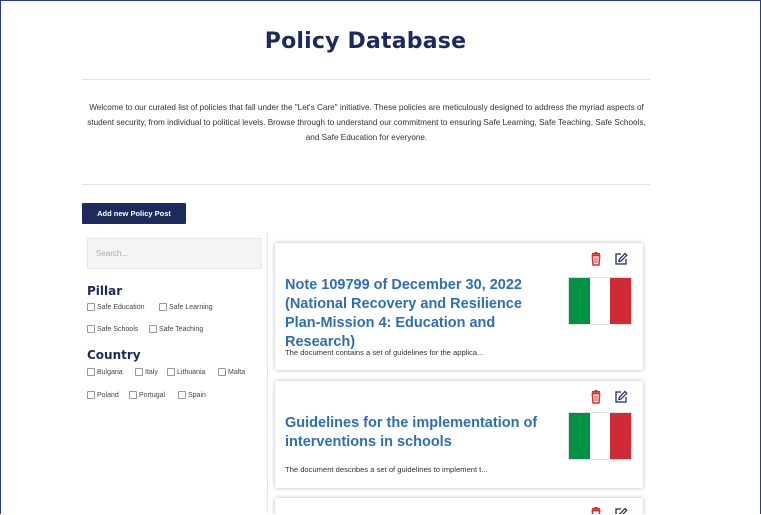 This screenshot has height=515, width=761. What do you see at coordinates (186, 307) in the screenshot?
I see `pillar-option-safe-learning: Safe Learning` at bounding box center [186, 307].